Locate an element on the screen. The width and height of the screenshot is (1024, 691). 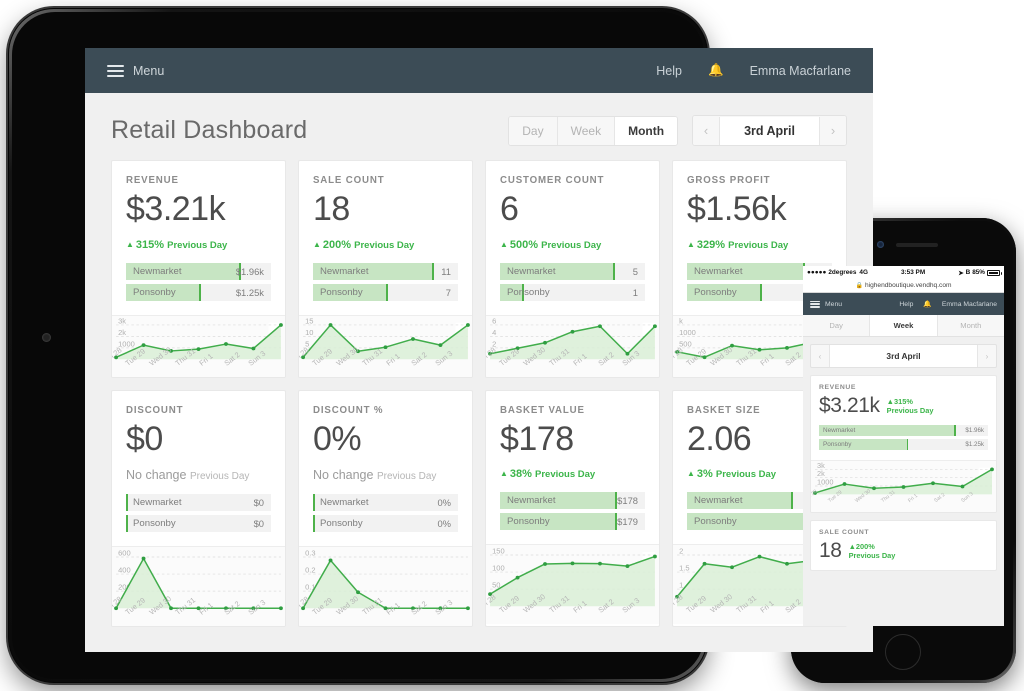
outlet-row: Newmarket 0% is located at coordinates (385, 503).